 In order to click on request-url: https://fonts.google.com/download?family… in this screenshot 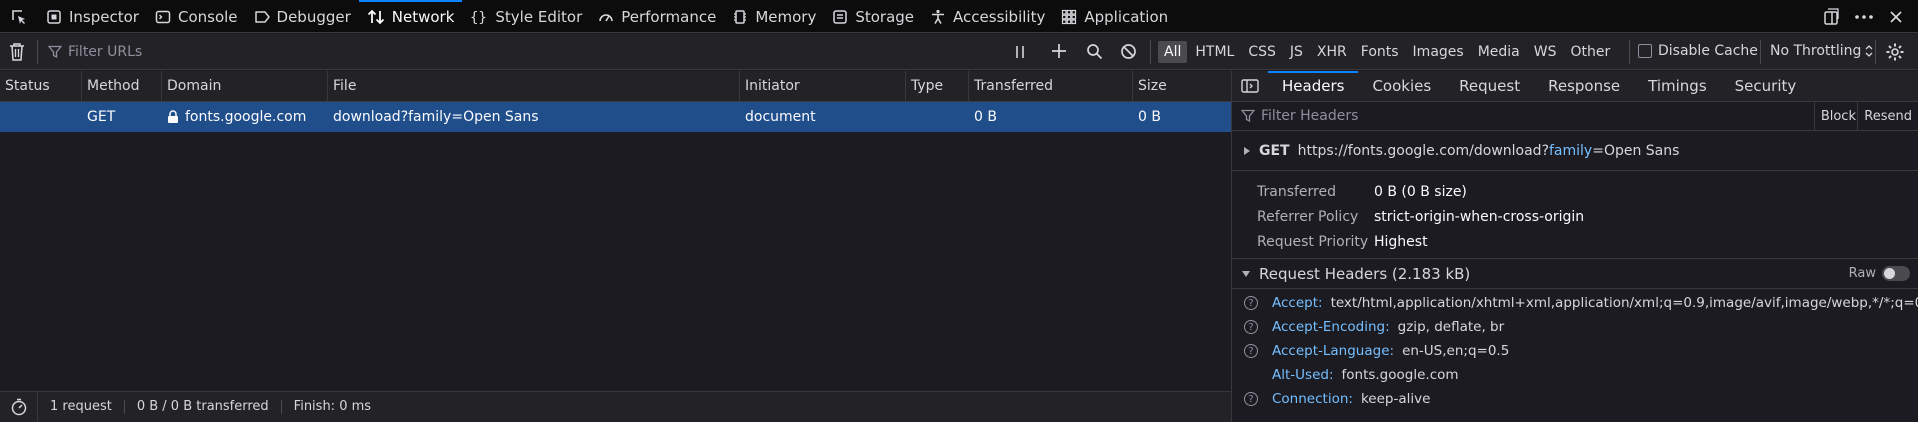, I will do `click(1489, 151)`.